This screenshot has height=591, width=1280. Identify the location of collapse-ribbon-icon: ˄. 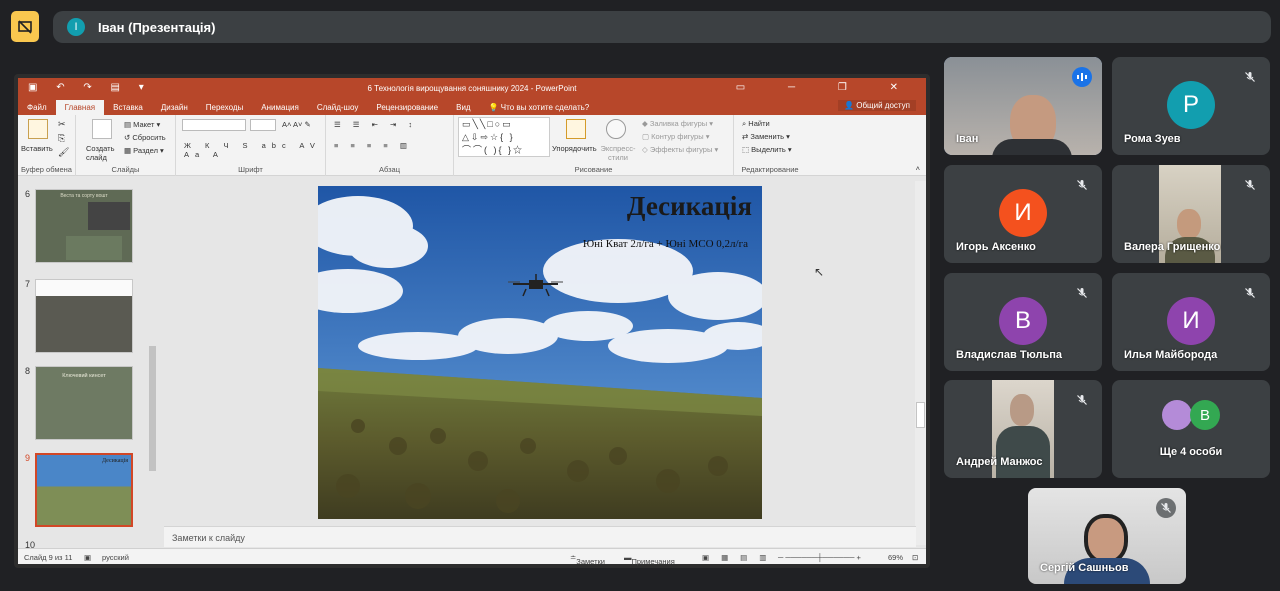
(918, 168).